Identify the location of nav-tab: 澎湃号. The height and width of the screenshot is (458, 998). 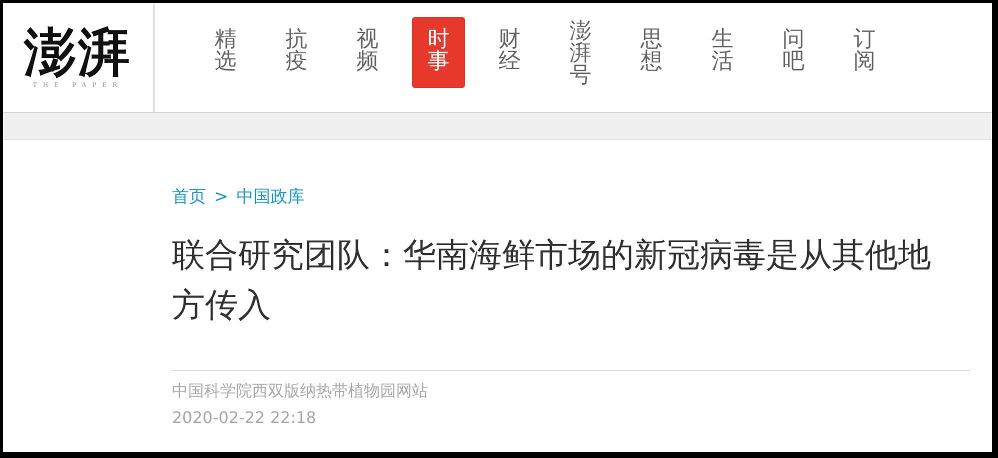
(580, 52).